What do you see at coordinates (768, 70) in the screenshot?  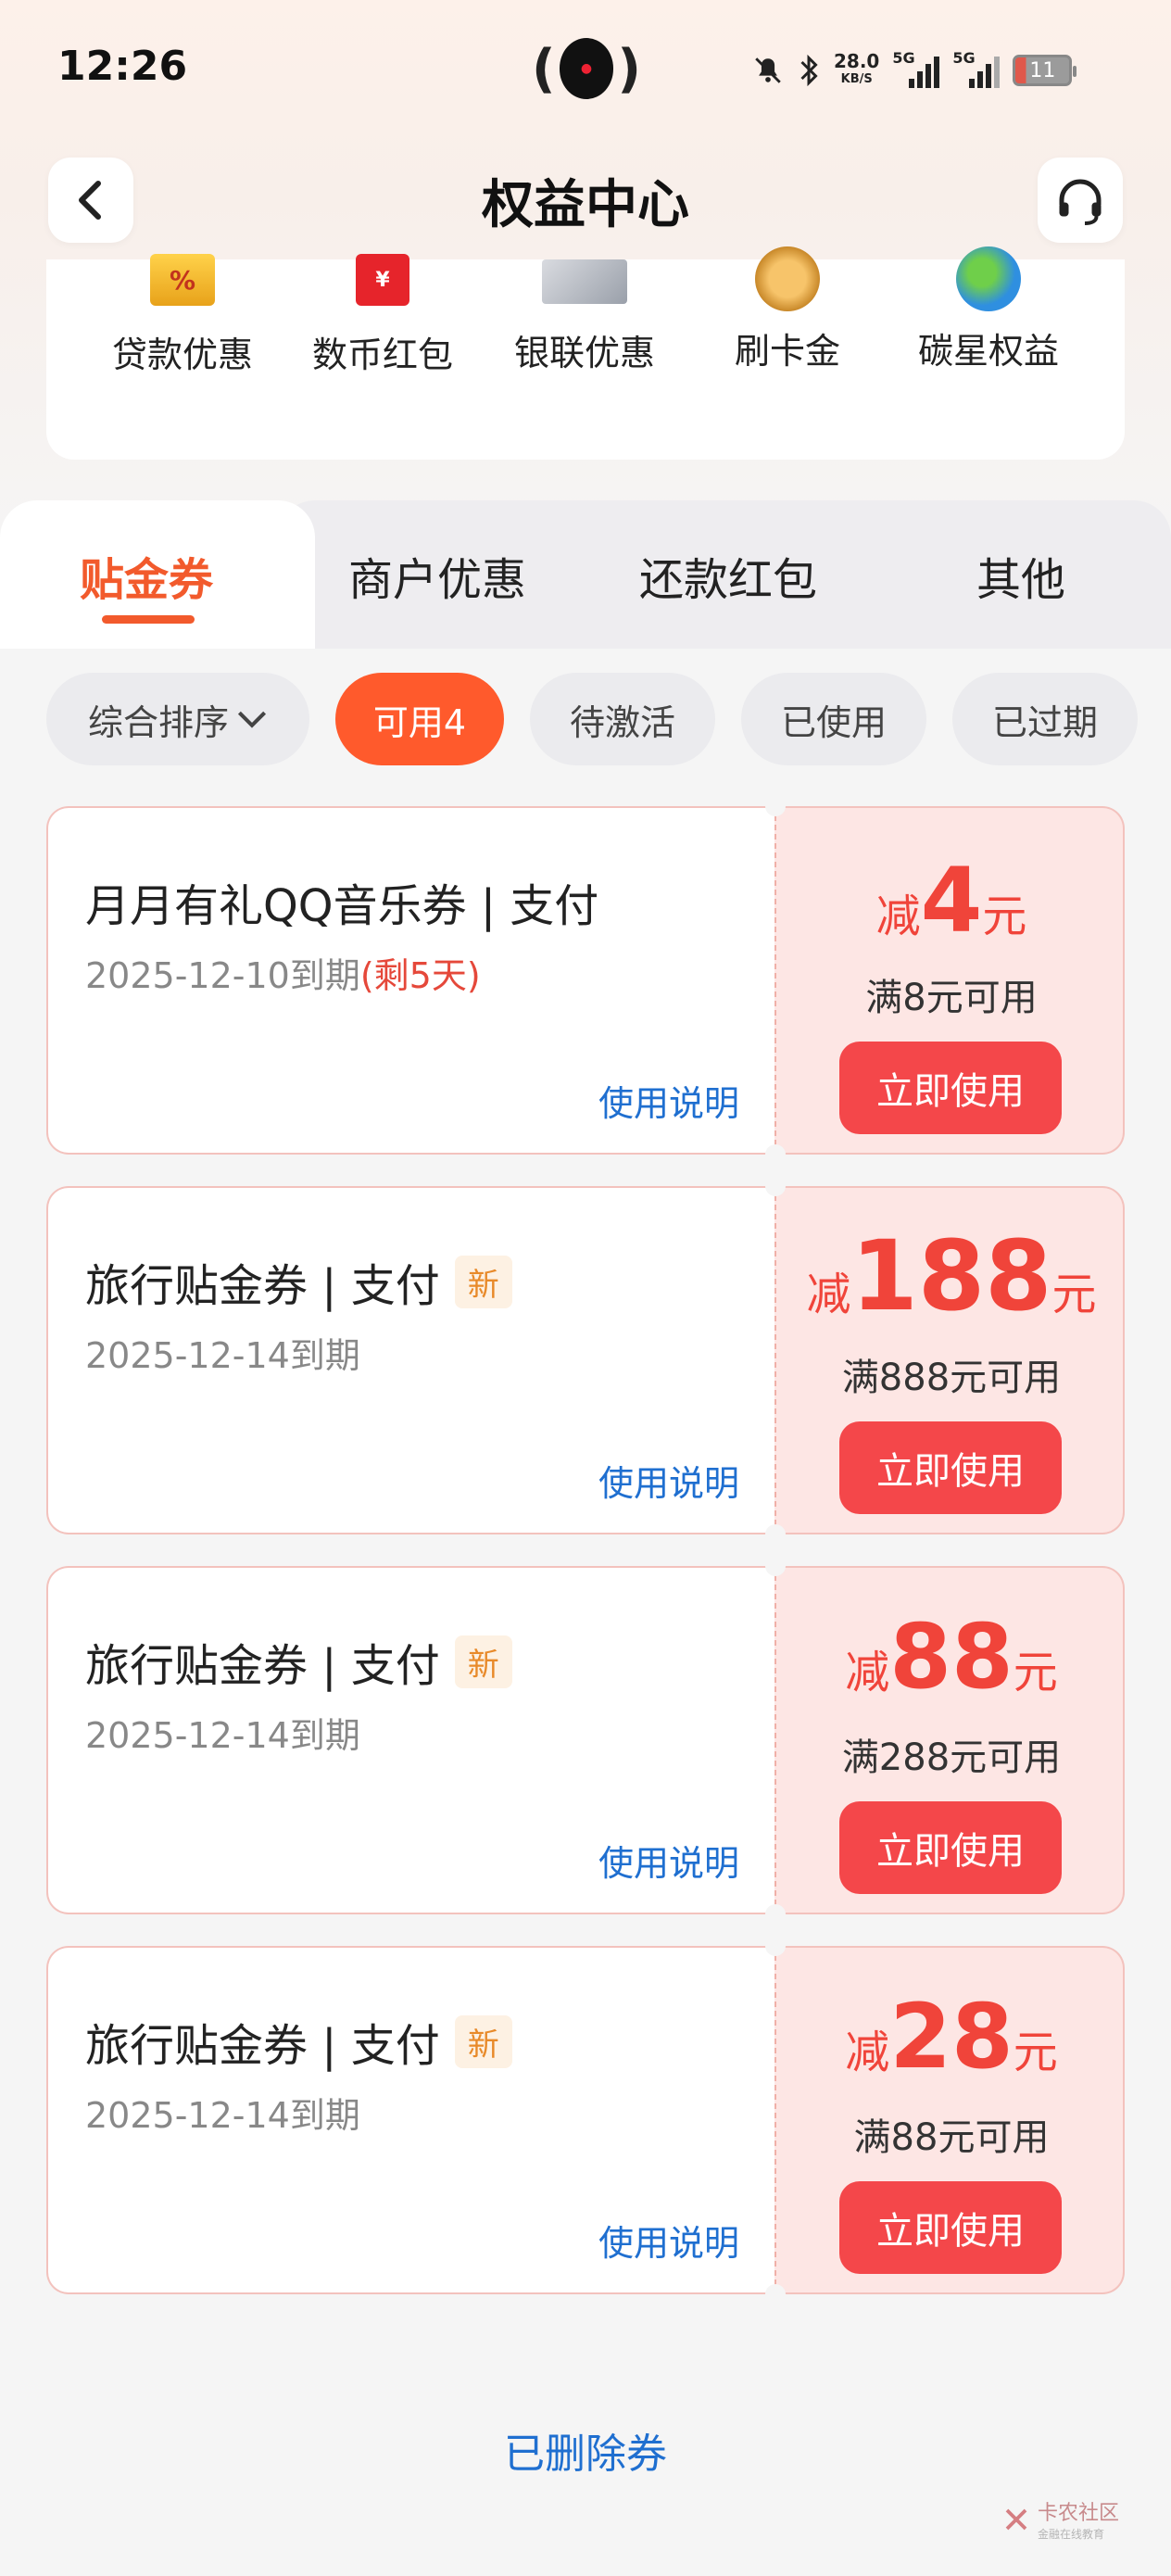 I see `mute-bell-icon` at bounding box center [768, 70].